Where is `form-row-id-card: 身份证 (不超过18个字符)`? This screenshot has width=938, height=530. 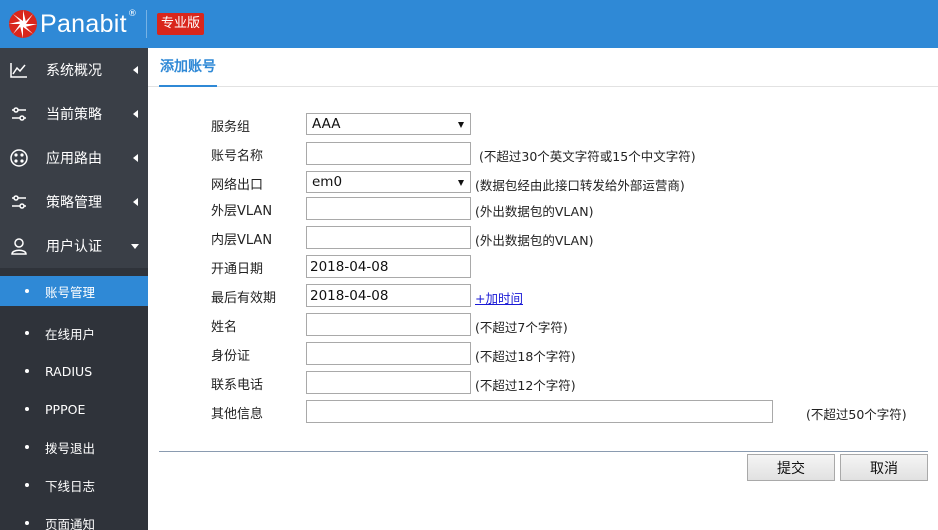 form-row-id-card: 身份证 (不超过18个字符) is located at coordinates (543, 354).